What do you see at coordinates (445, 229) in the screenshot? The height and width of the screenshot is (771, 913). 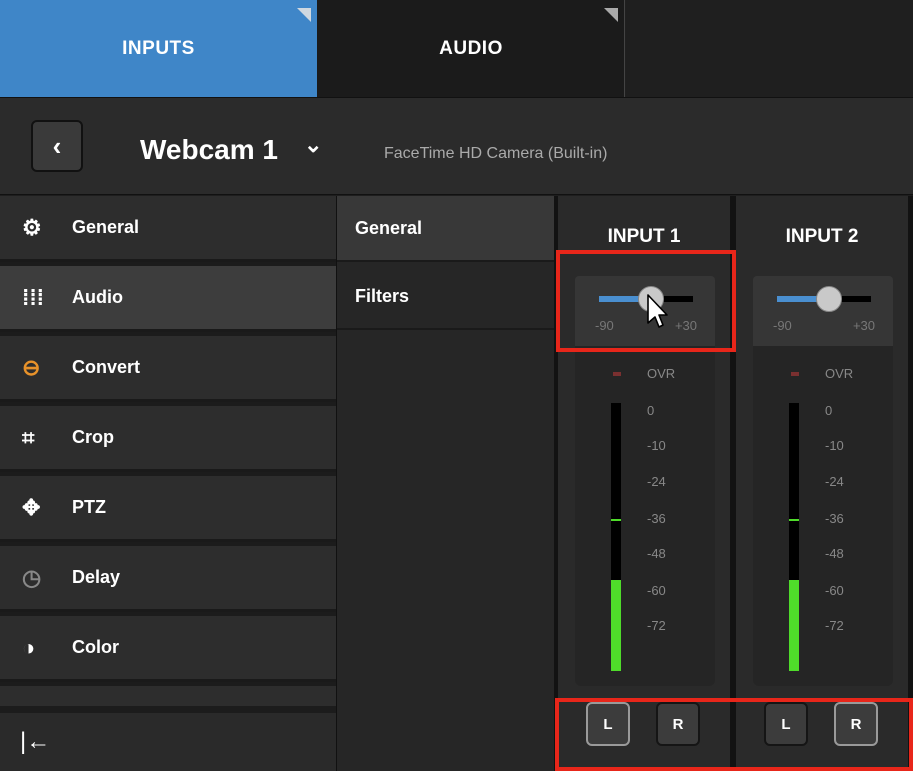 I see `subnav-general: General` at bounding box center [445, 229].